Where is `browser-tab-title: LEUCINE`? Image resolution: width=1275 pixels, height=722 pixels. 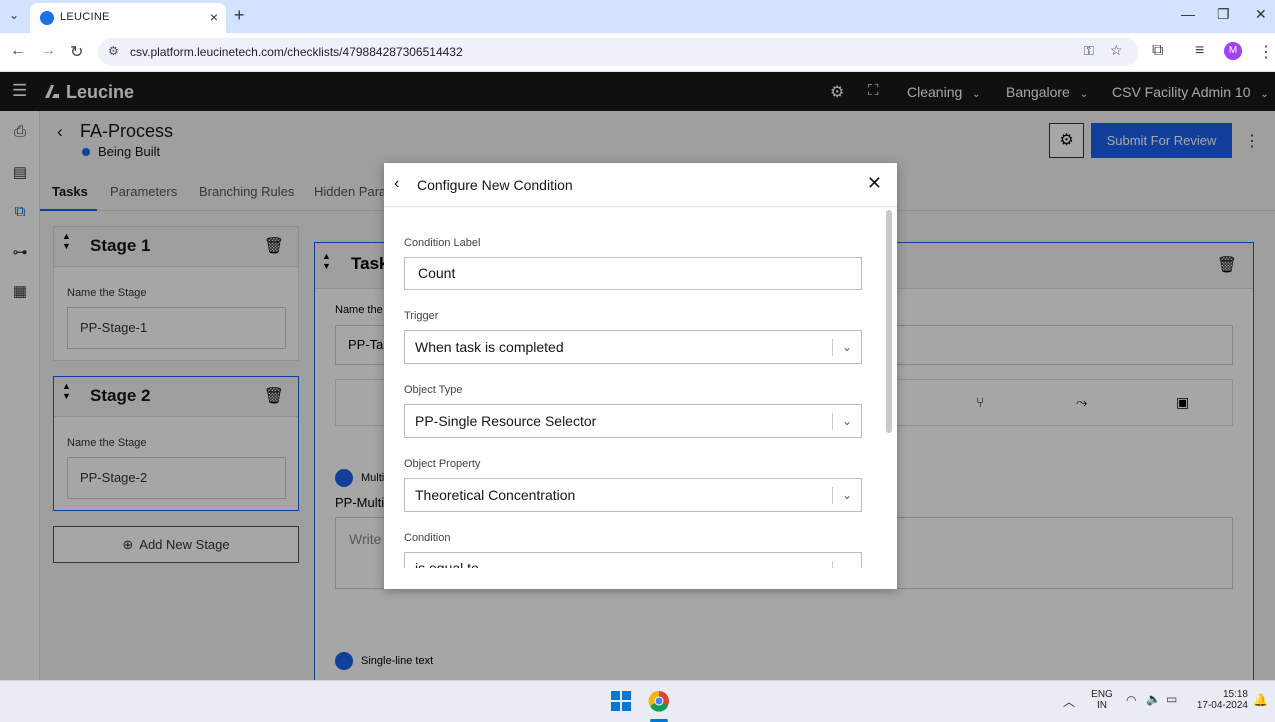 browser-tab-title: LEUCINE is located at coordinates (85, 17).